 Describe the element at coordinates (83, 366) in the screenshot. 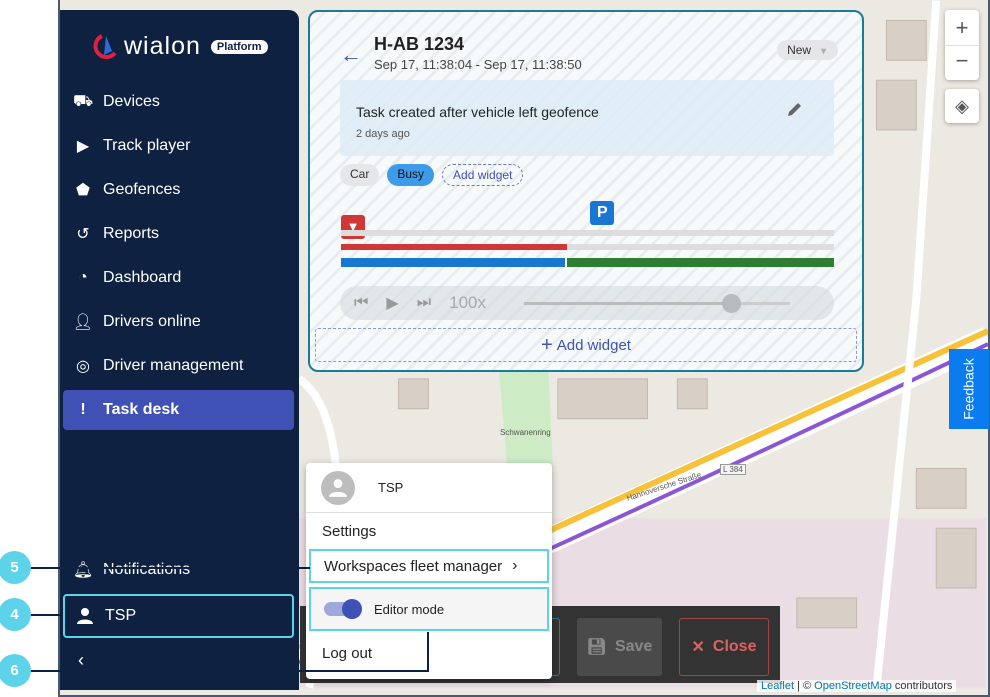

I see `steering-wheel-icon: ◎` at that location.